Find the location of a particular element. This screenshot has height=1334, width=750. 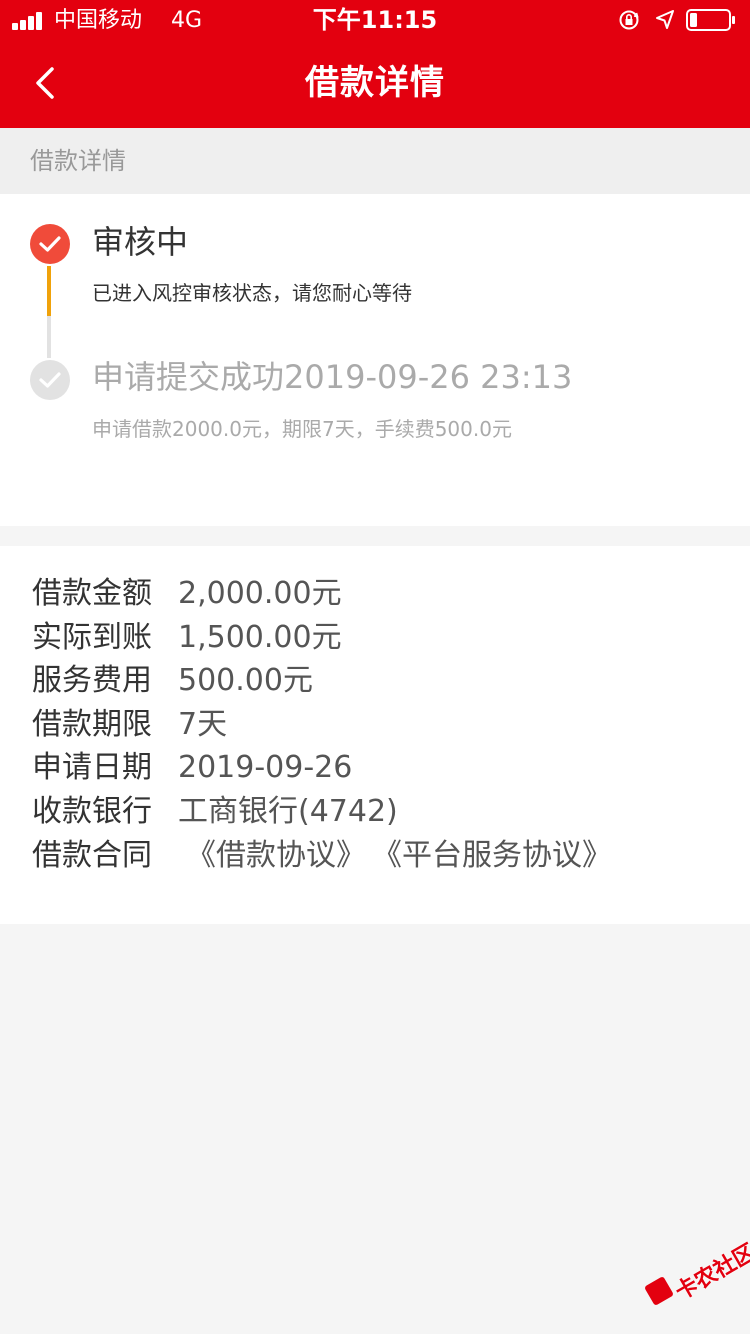

page-title: 借款详情 is located at coordinates (375, 83).